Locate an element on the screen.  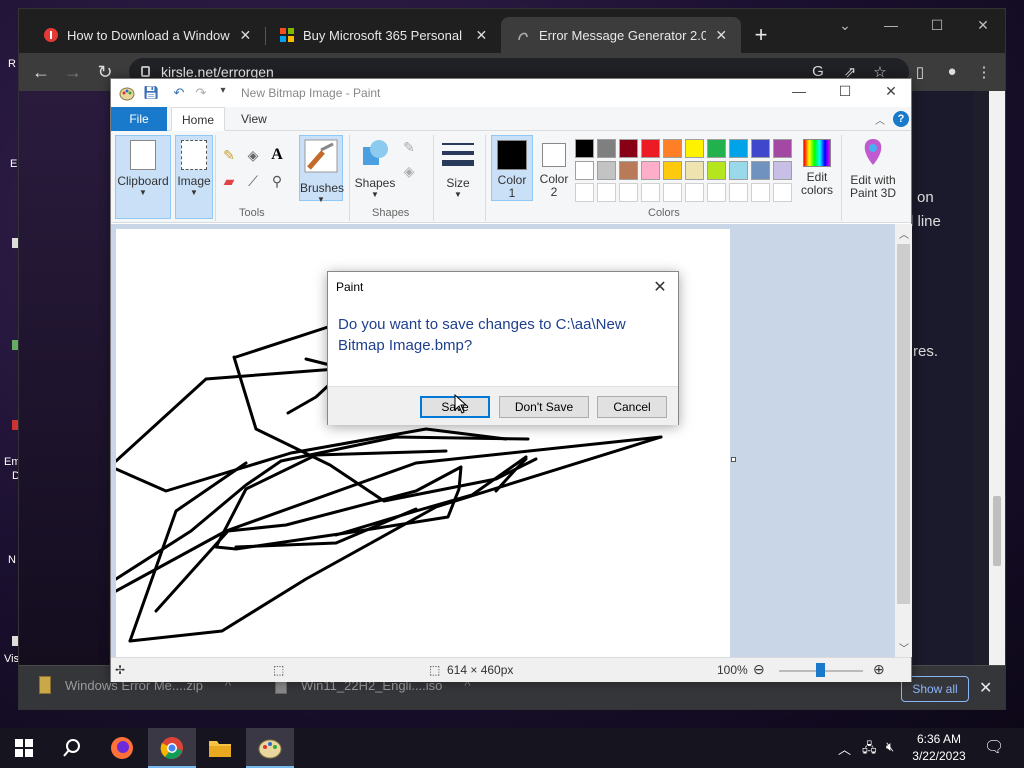
back-arrow-icon: ← is located at coordinates (41, 72).